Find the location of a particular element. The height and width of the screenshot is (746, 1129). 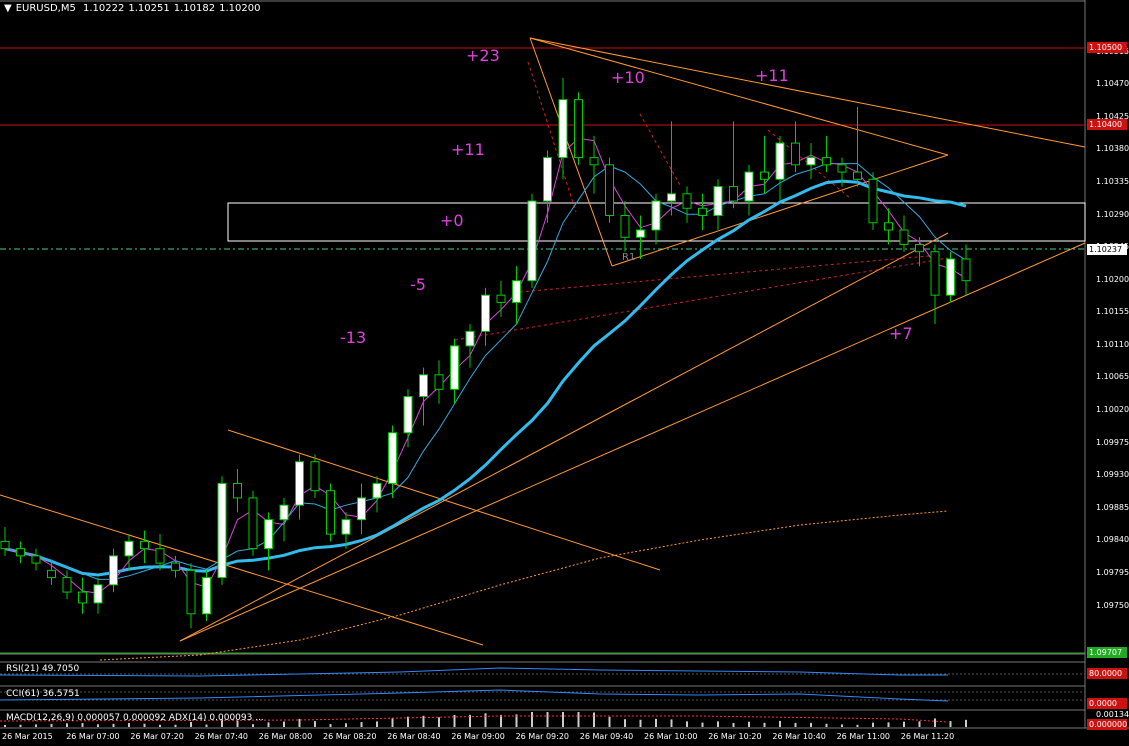

price-tick: 1.10110 is located at coordinates (1112, 344).